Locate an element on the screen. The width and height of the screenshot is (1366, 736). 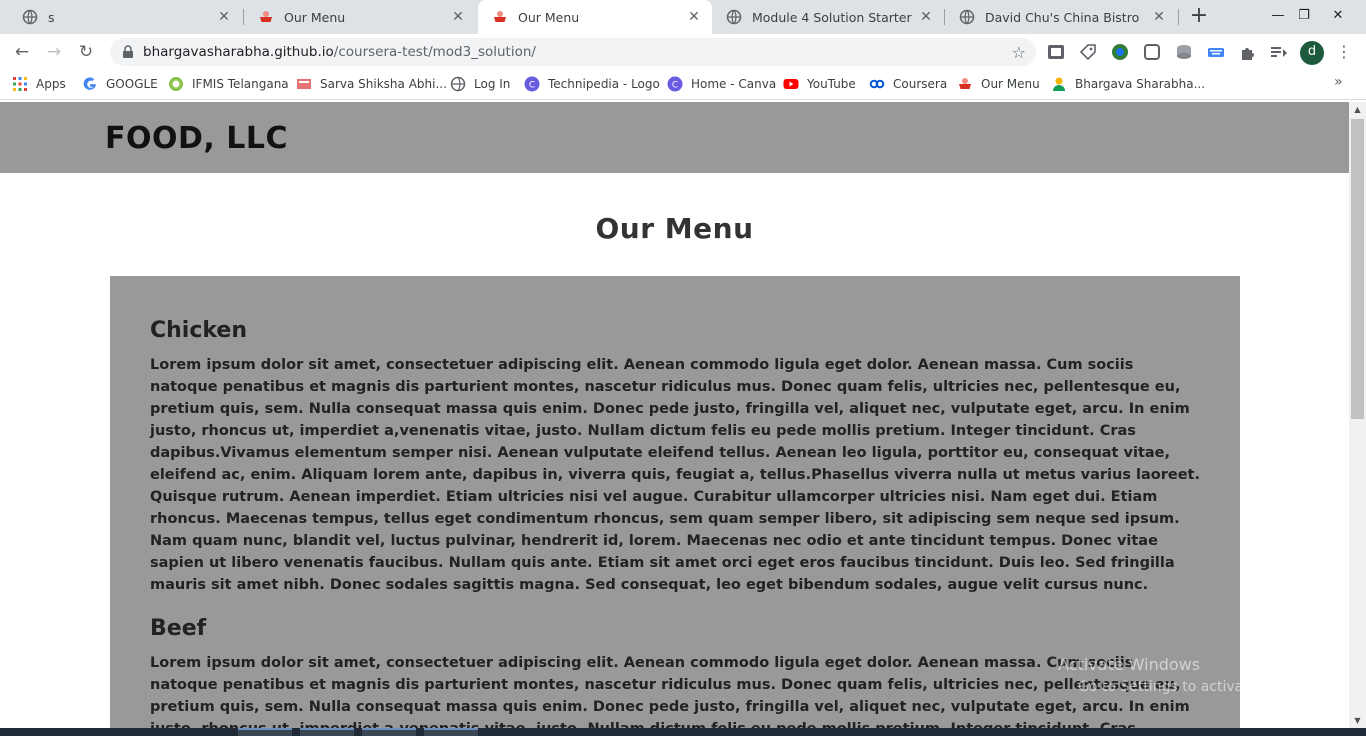
google-icon is located at coordinates (89, 83).